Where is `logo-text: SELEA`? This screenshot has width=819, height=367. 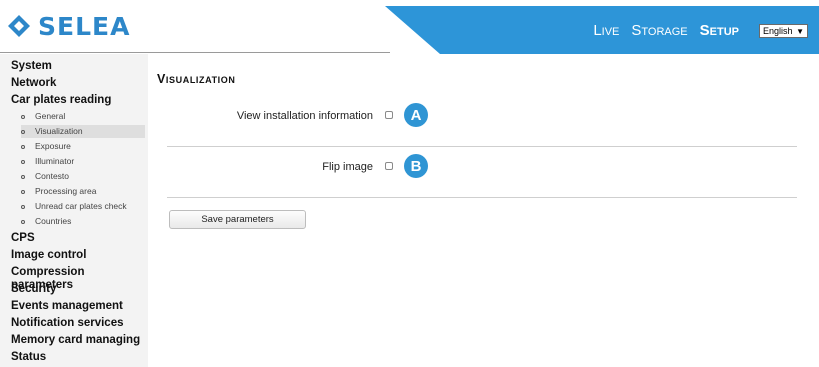
logo-text: SELEA is located at coordinates (84, 26).